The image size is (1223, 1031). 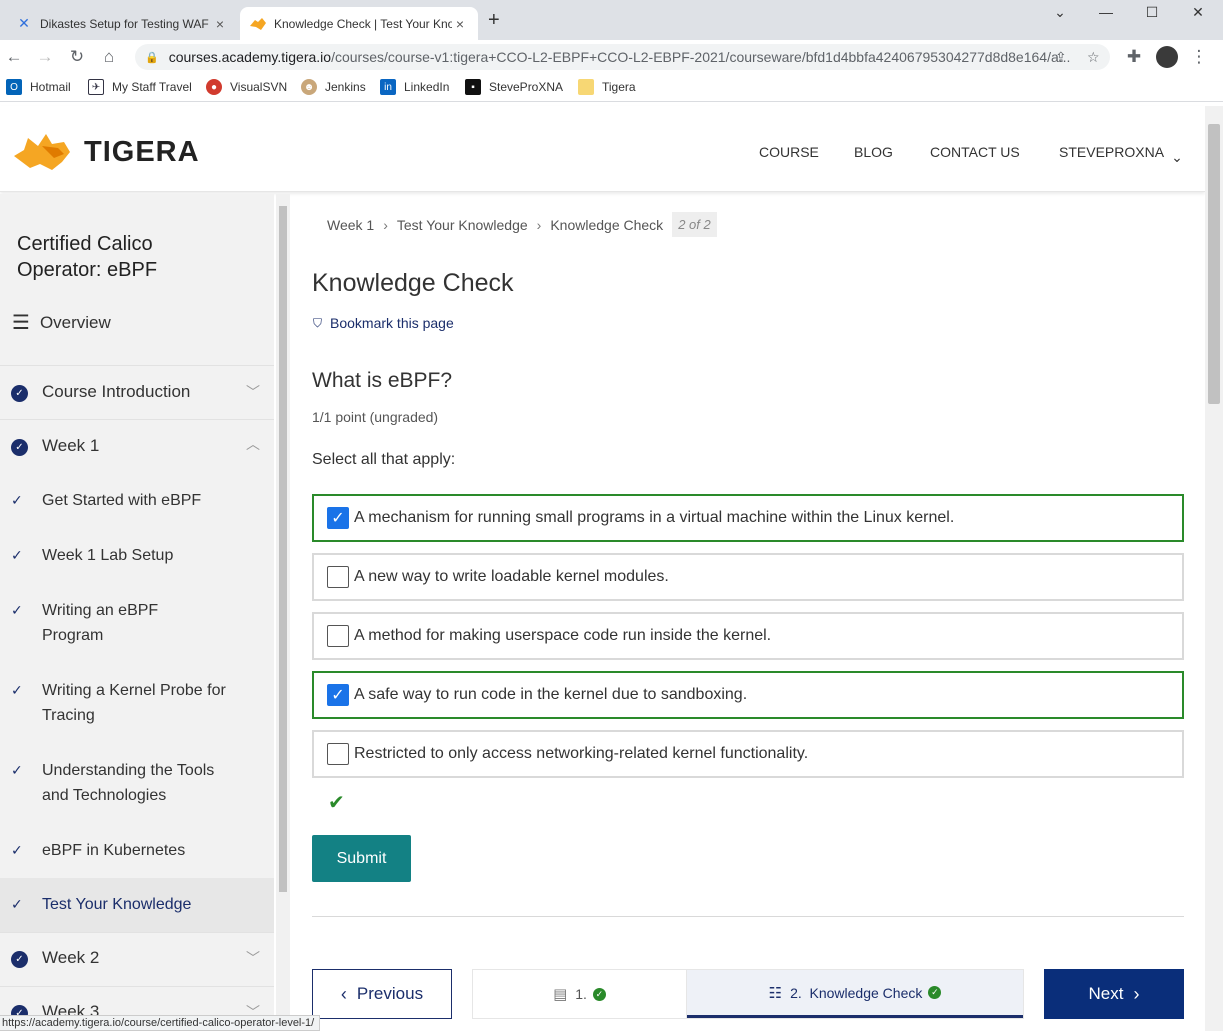 What do you see at coordinates (1106, 993) in the screenshot?
I see `next-label: Next` at bounding box center [1106, 993].